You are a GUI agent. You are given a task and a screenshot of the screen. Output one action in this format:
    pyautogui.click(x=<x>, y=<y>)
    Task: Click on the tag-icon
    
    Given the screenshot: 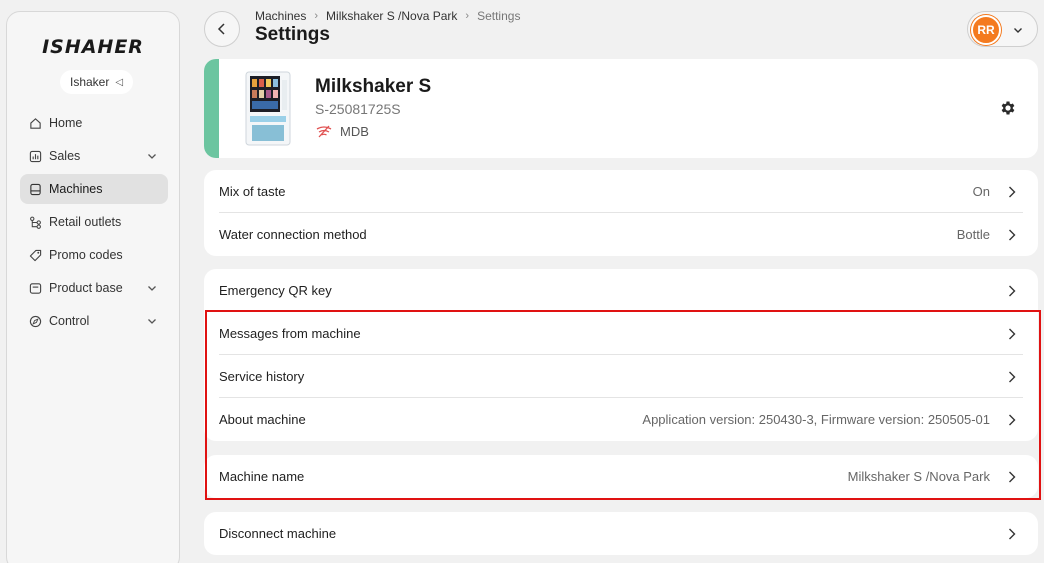 What is the action you would take?
    pyautogui.click(x=35, y=255)
    